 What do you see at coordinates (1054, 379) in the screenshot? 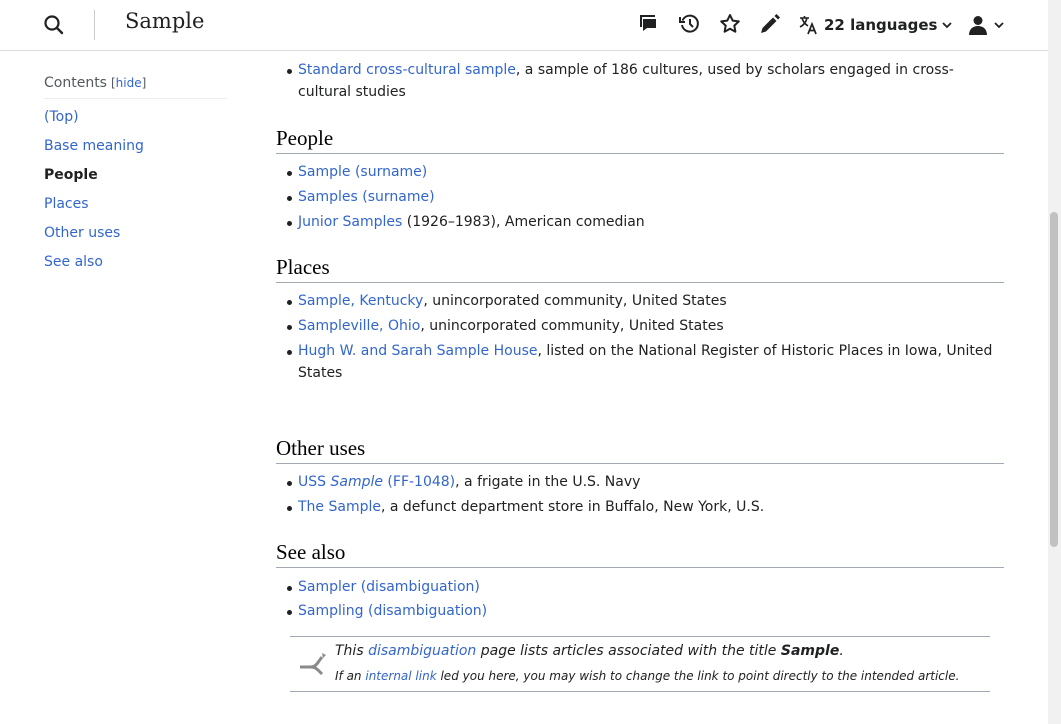
I see `scrollbar-thumb` at bounding box center [1054, 379].